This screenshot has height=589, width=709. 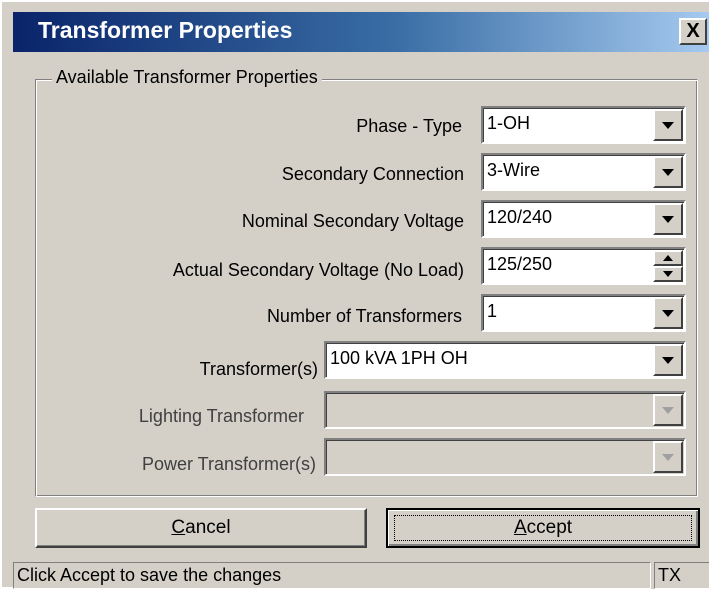 I want to click on actual-voltage-label: Actual Secondary Voltage (No Load), so click(x=318, y=270).